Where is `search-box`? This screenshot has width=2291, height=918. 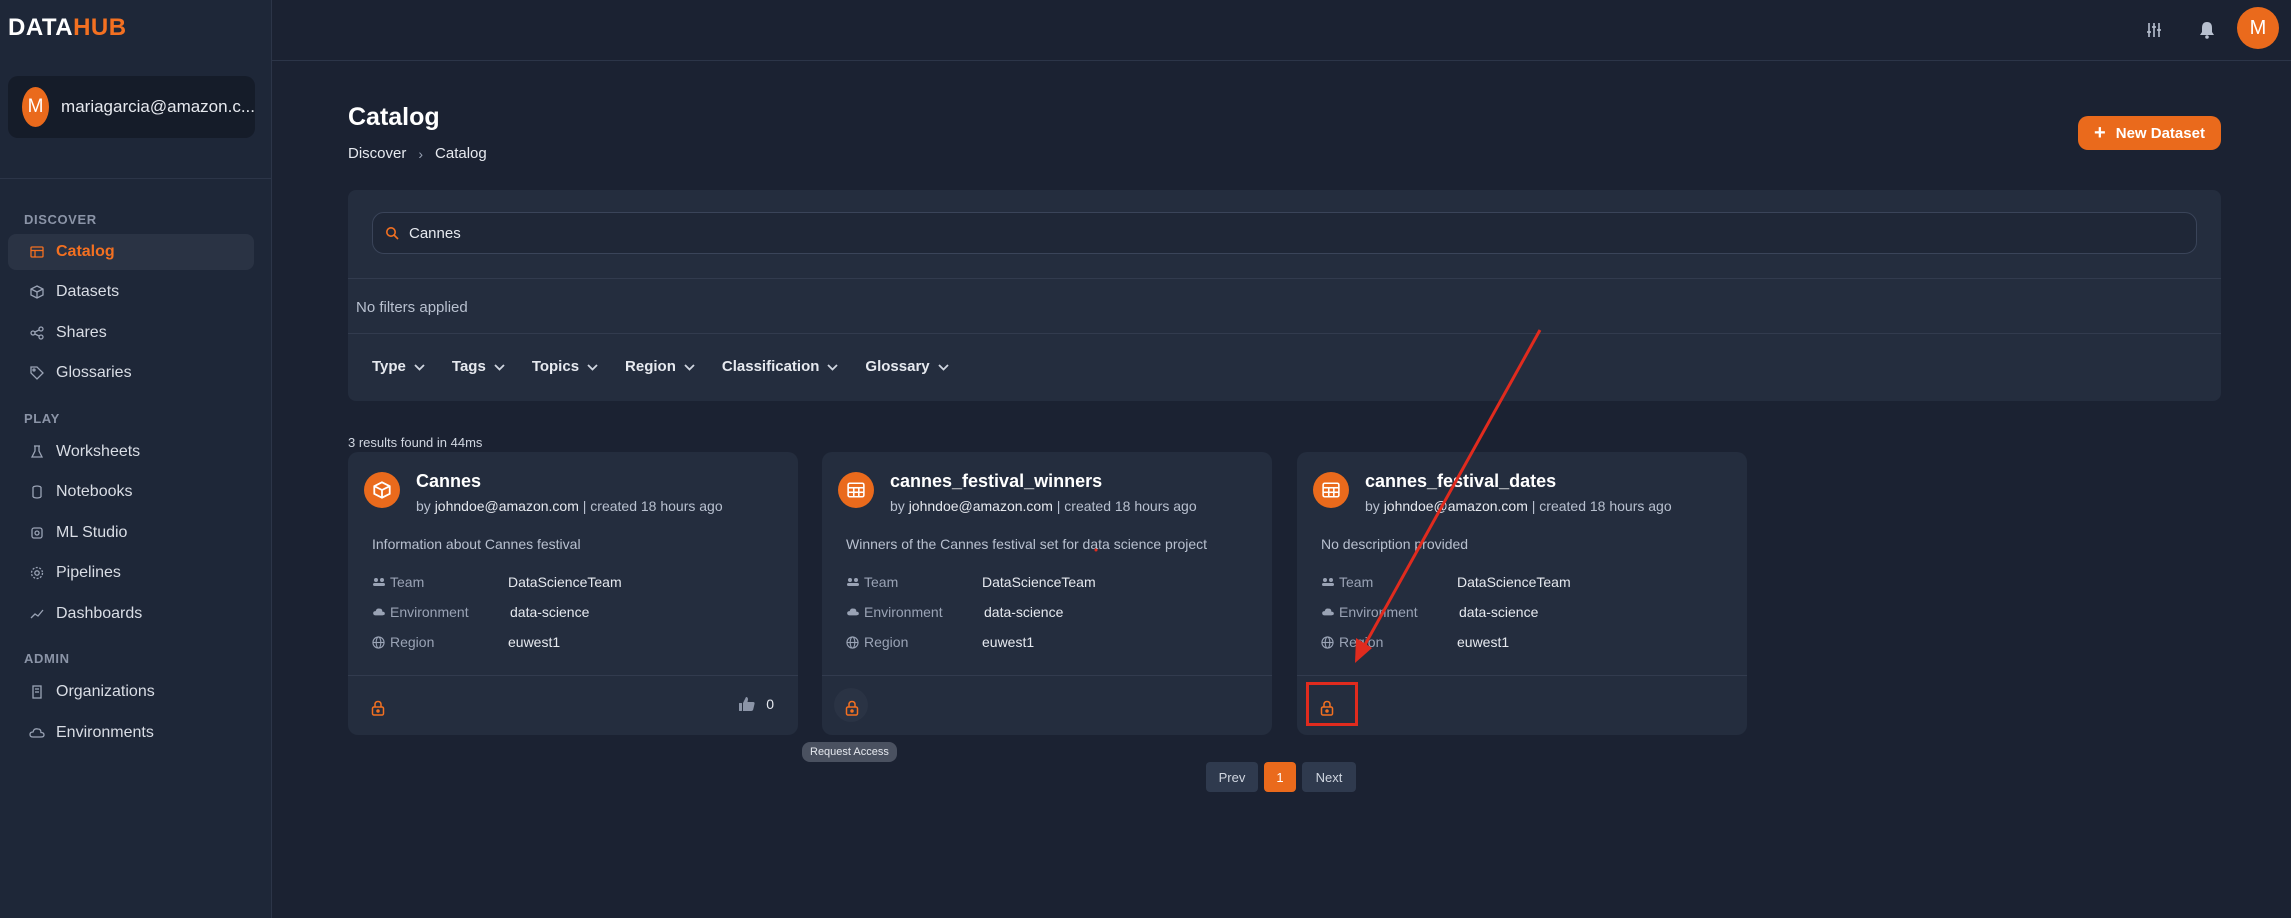
search-box is located at coordinates (1284, 233).